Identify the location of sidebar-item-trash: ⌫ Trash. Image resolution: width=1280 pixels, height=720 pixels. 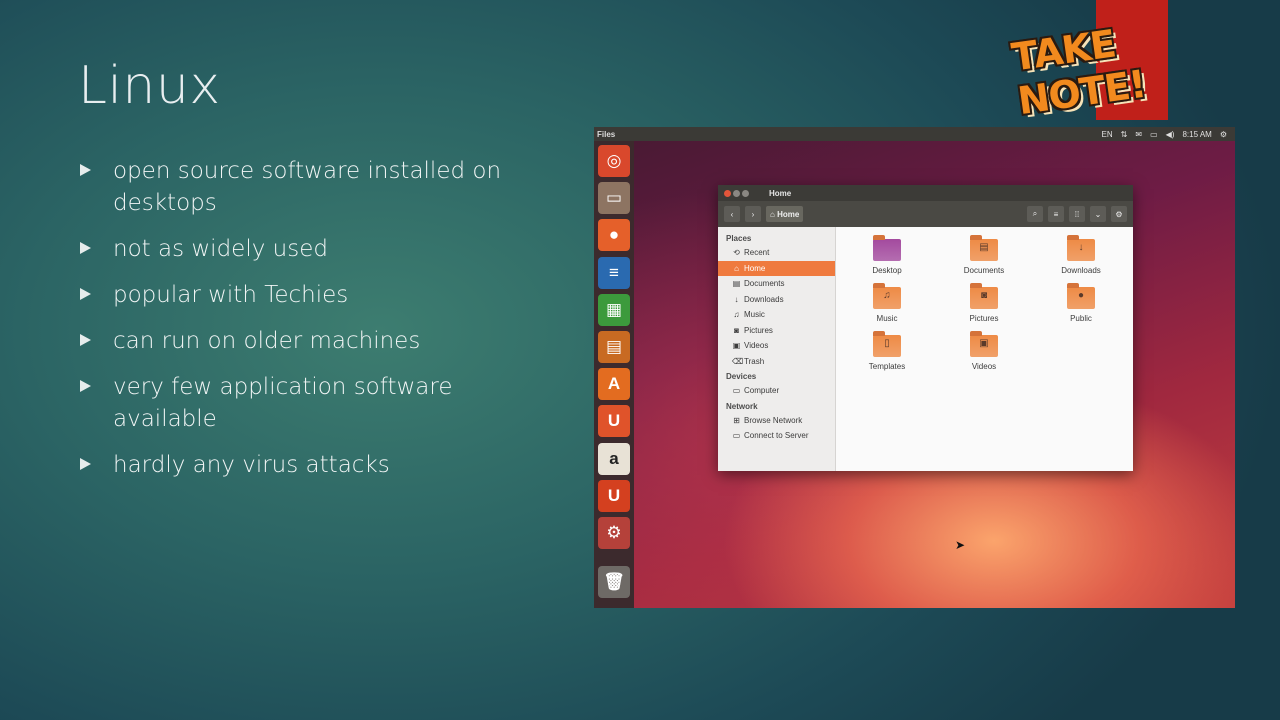
(776, 362).